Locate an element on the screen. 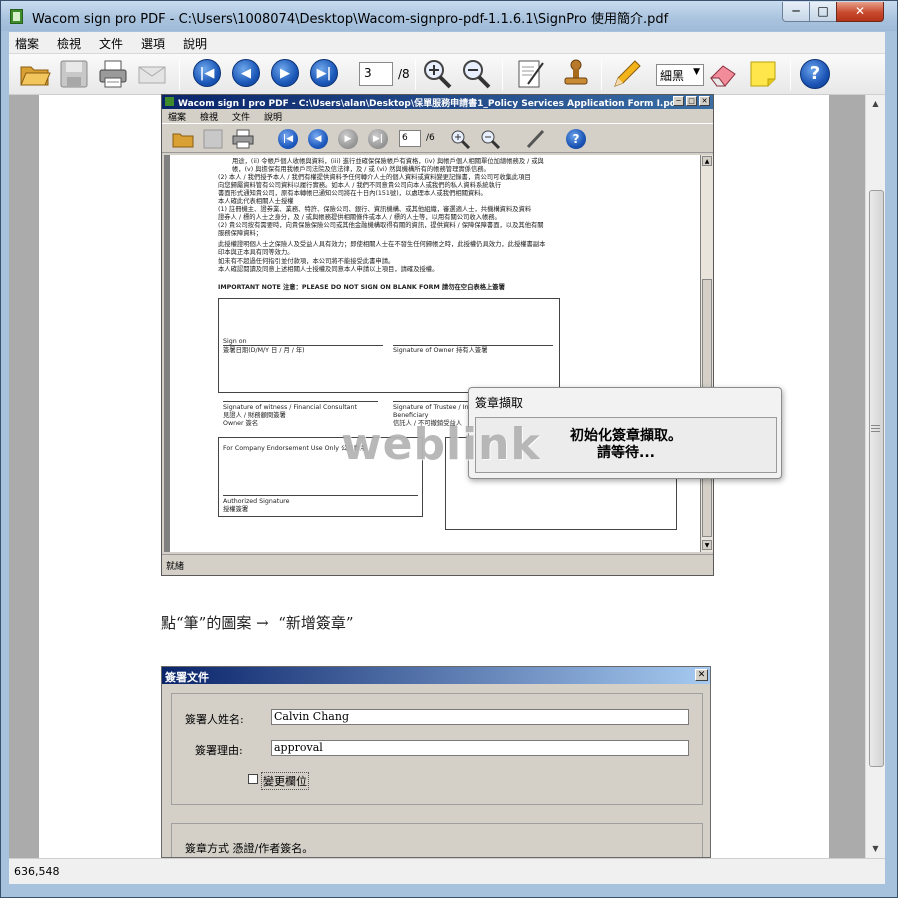 This screenshot has height=898, width=898. page-number-input: 3 is located at coordinates (376, 74).